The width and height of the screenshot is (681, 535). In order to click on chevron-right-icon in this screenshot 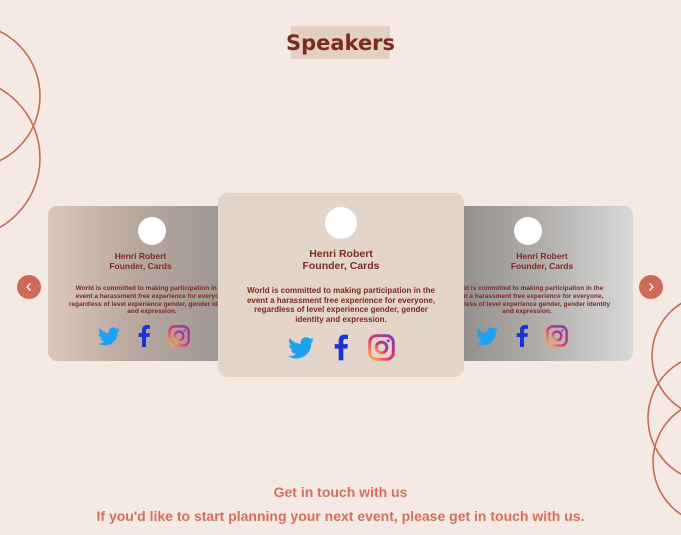, I will do `click(651, 287)`.